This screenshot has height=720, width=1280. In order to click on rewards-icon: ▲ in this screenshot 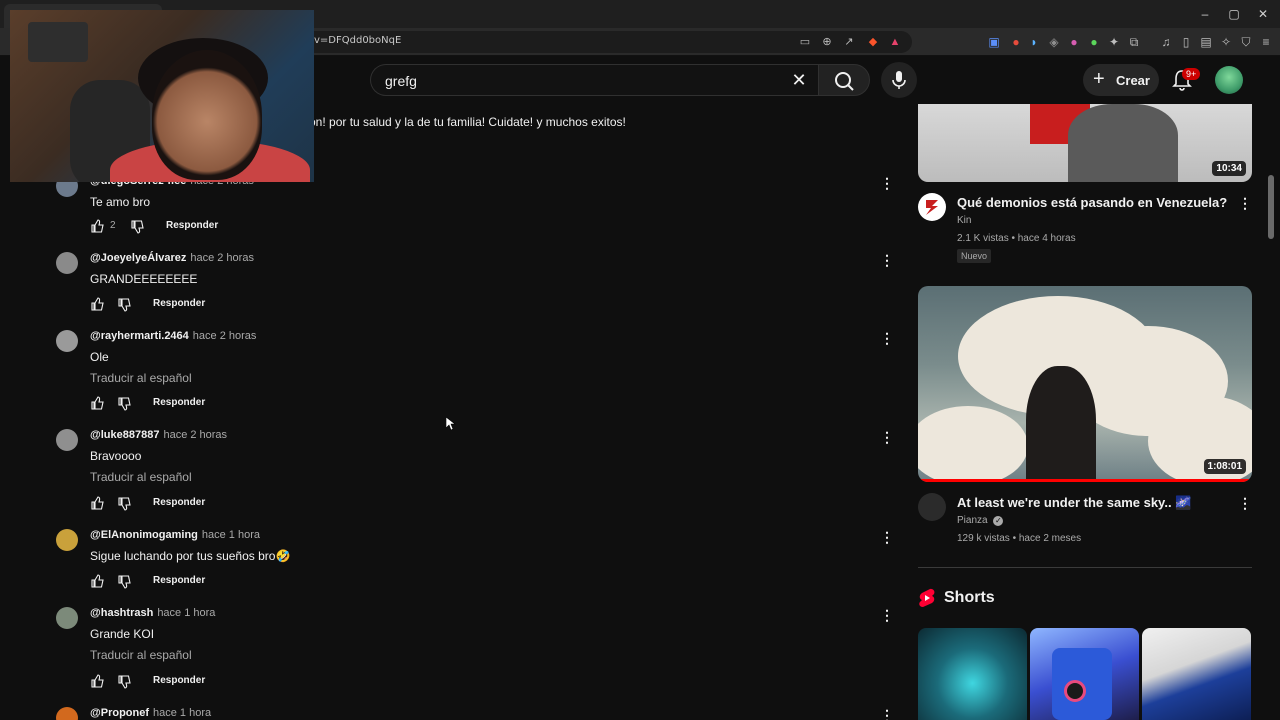, I will do `click(895, 42)`.